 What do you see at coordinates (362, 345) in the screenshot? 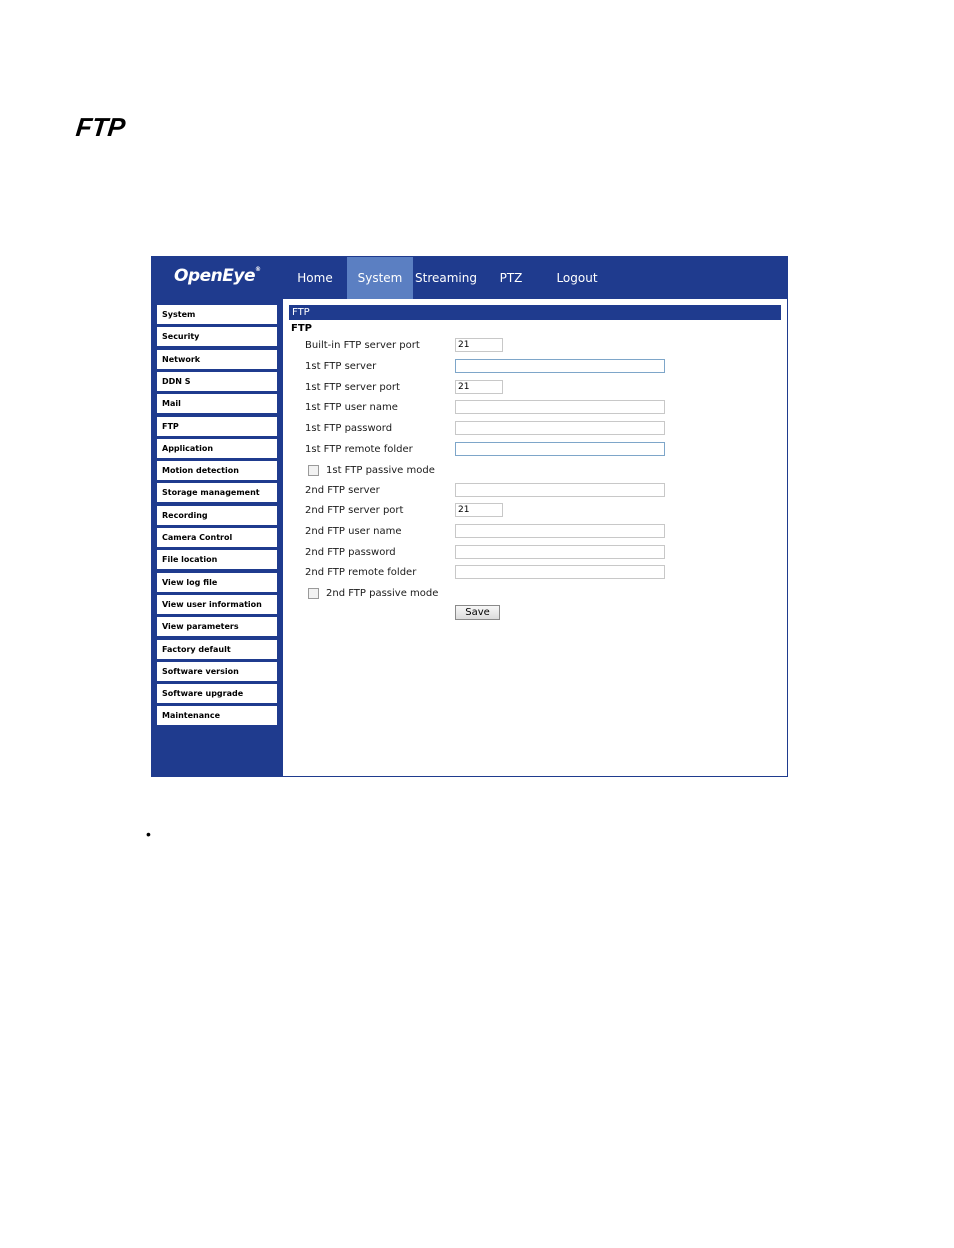
I see `field-label: Built-in FTP server port` at bounding box center [362, 345].